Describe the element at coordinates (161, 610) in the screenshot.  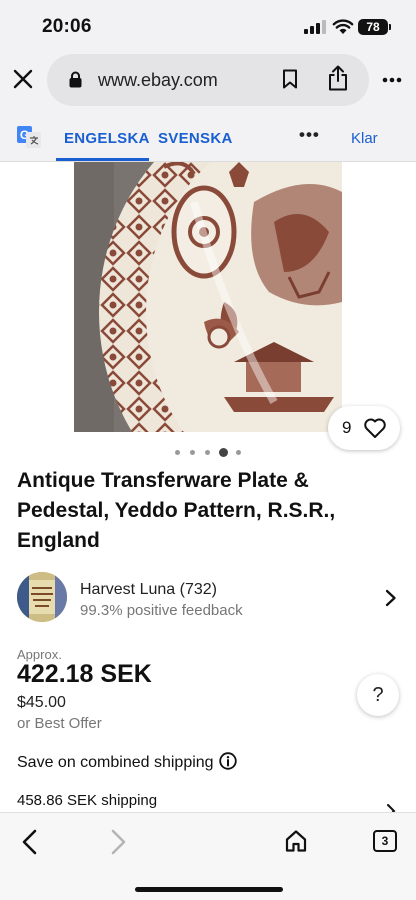
I see `seller-feedback: 99.3% positive feedback` at that location.